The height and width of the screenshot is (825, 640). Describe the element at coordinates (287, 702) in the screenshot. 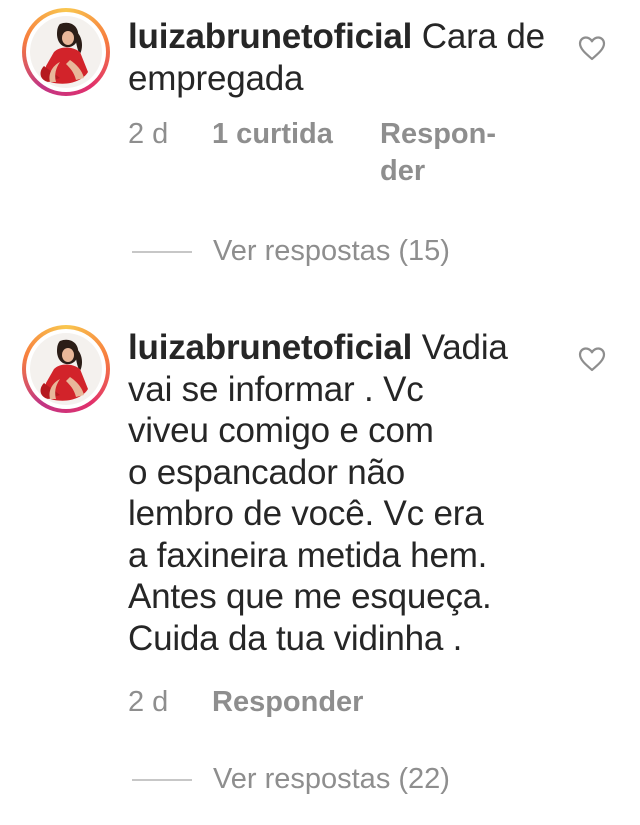

I see `reply-button: Responder` at that location.